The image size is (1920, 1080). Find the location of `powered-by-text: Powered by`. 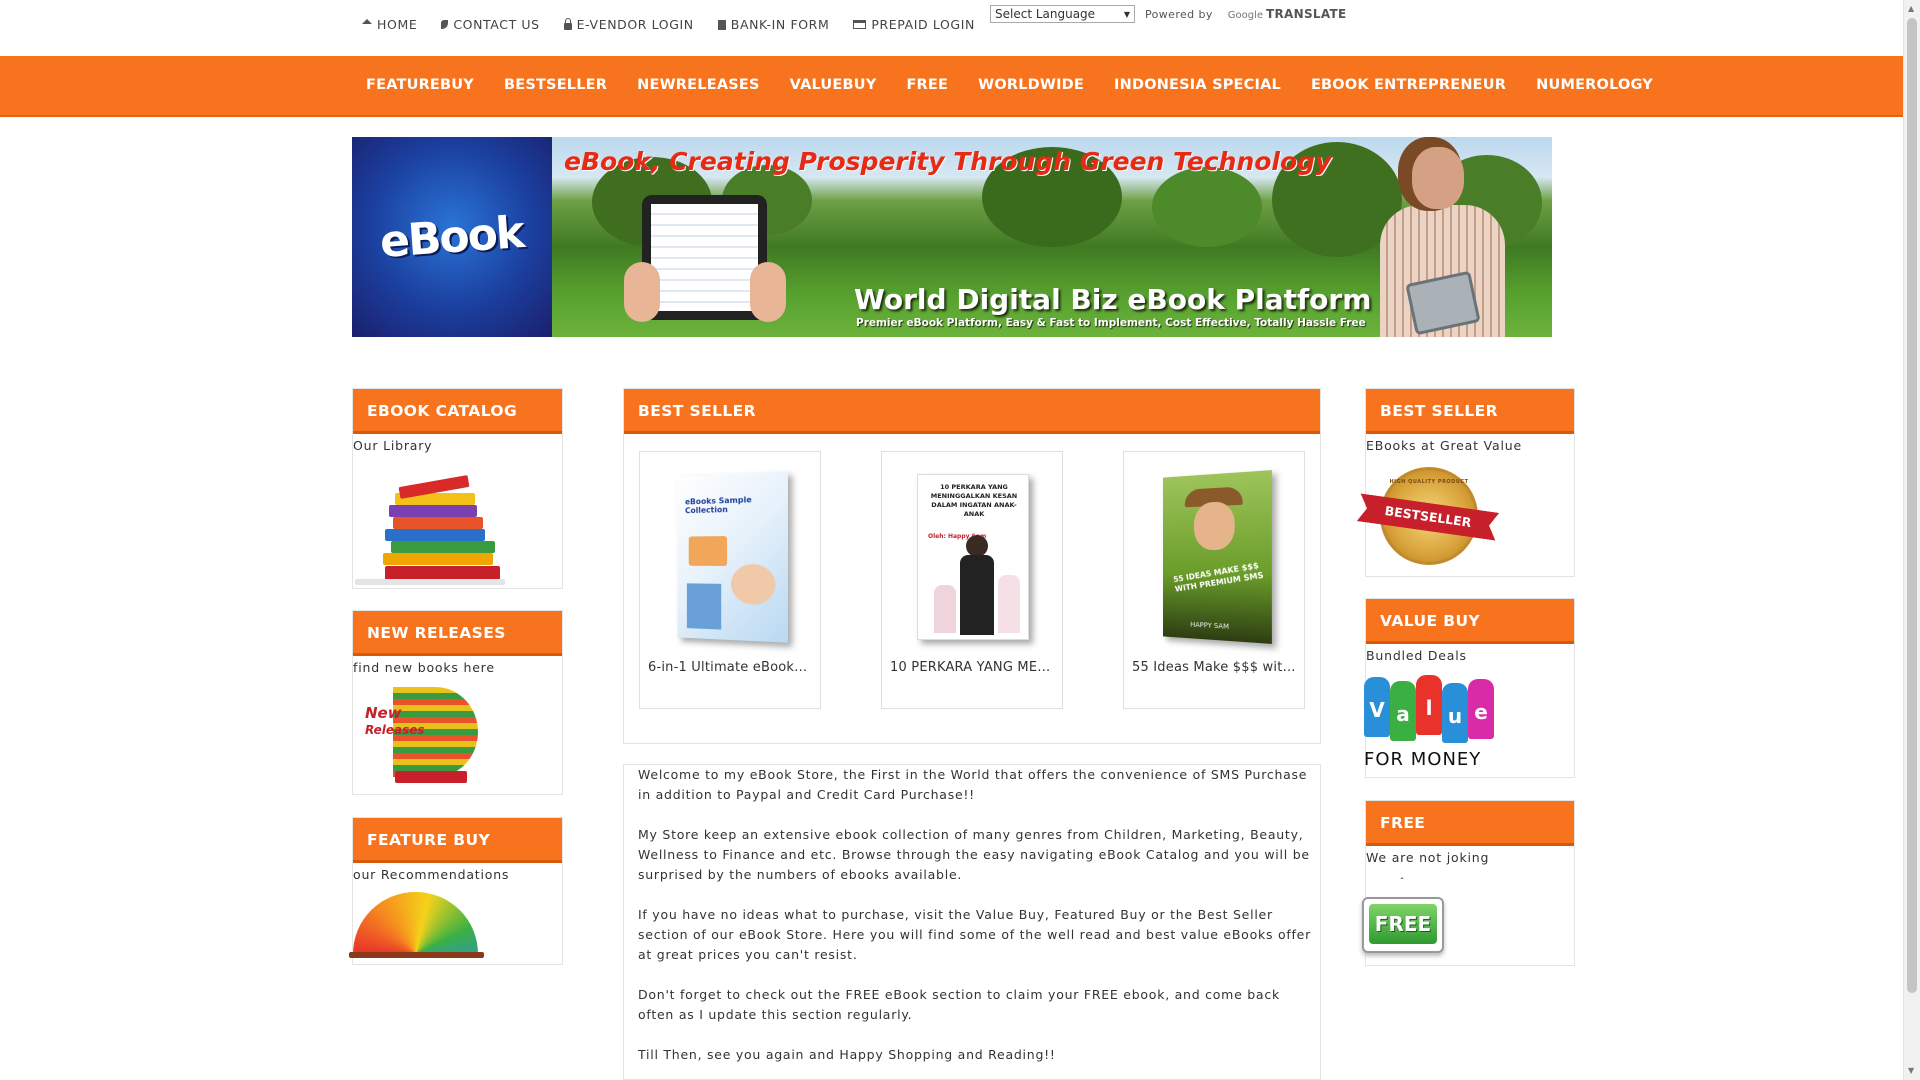

powered-by-text: Powered by is located at coordinates (1179, 14).